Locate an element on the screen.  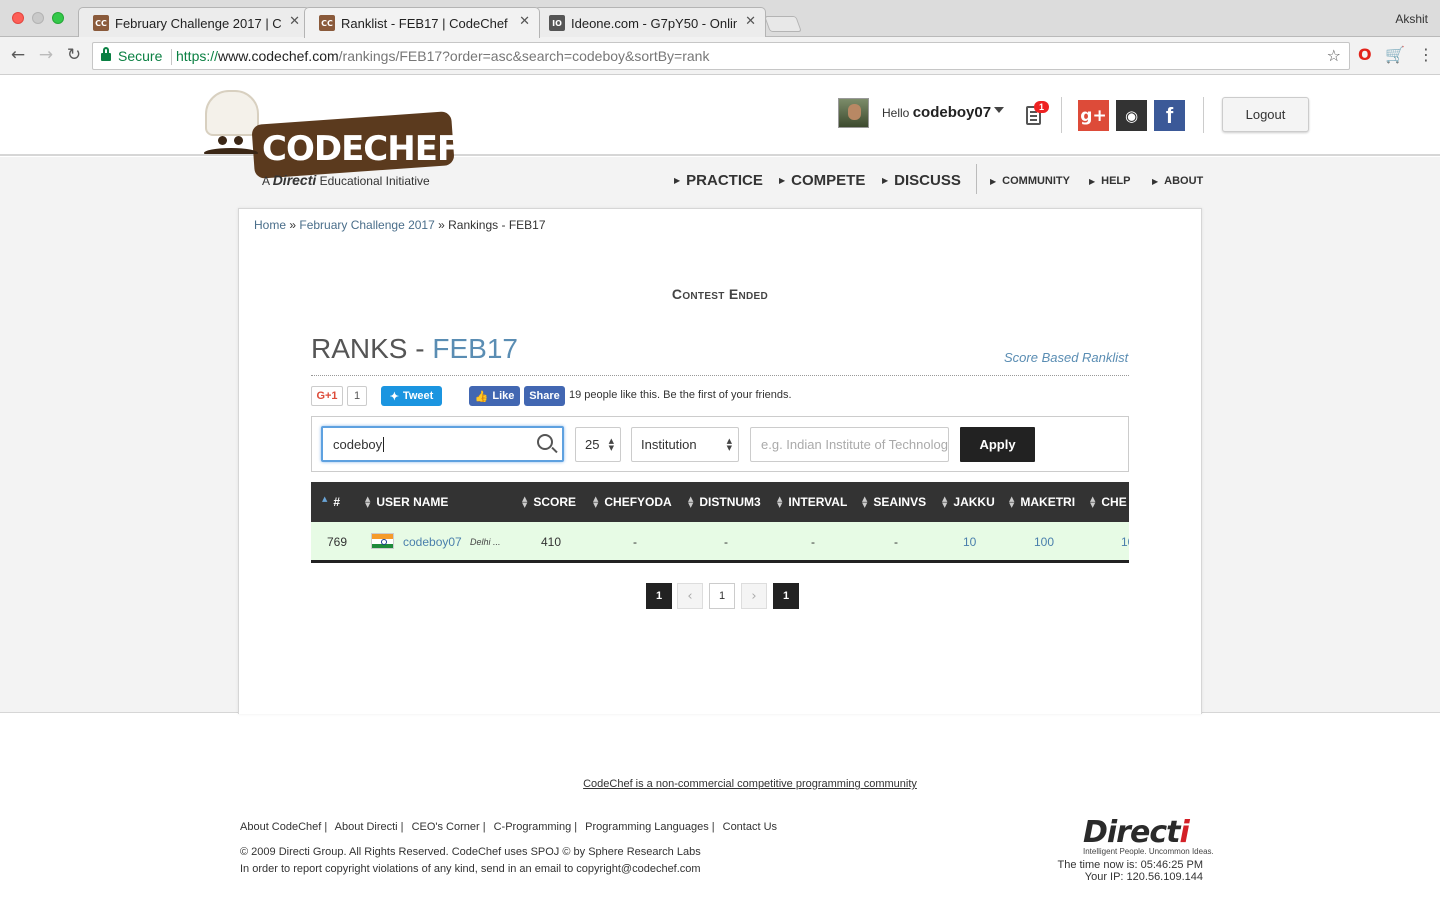
breadcrumb-contest: February Challenge 2017 is located at coordinates (366, 225).